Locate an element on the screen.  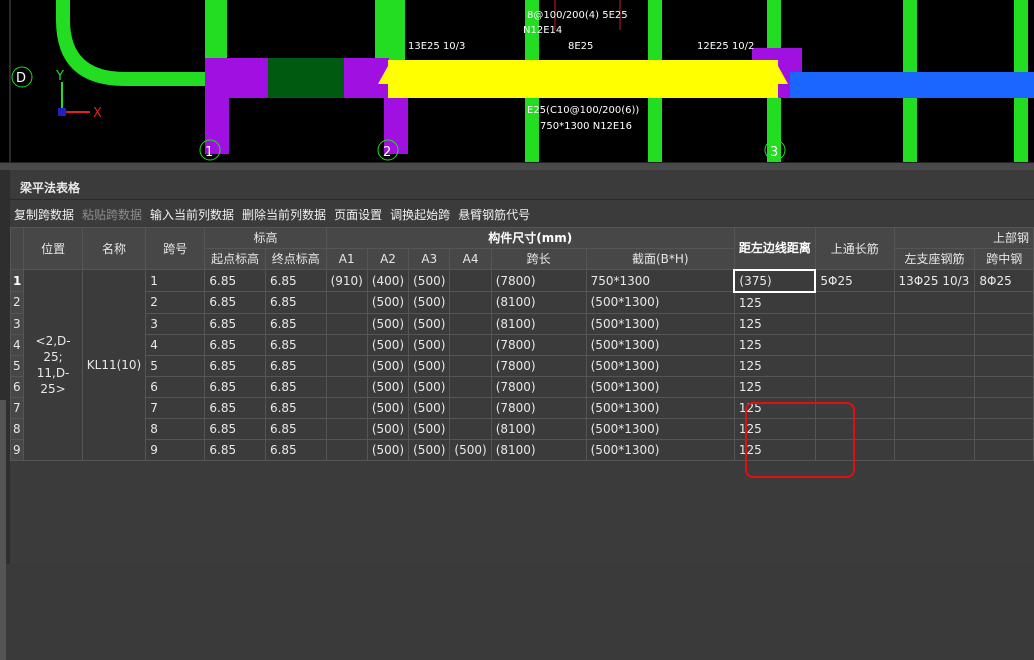
row-number: 4 is located at coordinates (17, 344).